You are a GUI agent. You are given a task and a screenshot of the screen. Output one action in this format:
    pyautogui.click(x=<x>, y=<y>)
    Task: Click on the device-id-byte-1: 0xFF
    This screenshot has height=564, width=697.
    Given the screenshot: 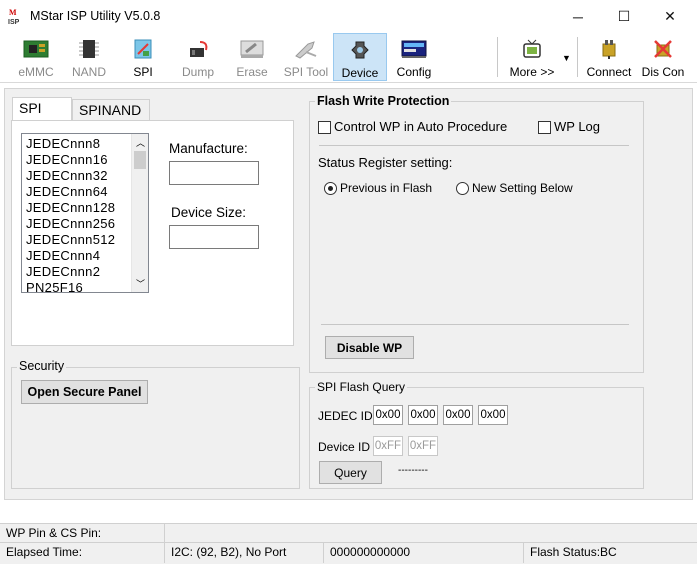 What is the action you would take?
    pyautogui.click(x=388, y=446)
    